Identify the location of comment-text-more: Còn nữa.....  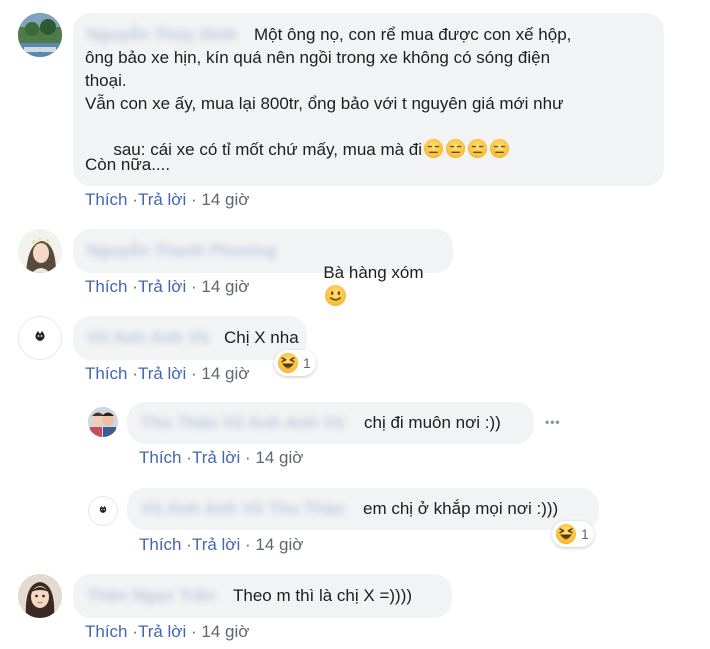
(128, 164).